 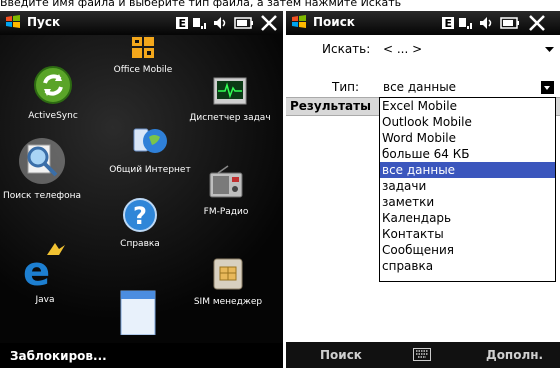 I want to click on search-label: Искать:, so click(x=346, y=49).